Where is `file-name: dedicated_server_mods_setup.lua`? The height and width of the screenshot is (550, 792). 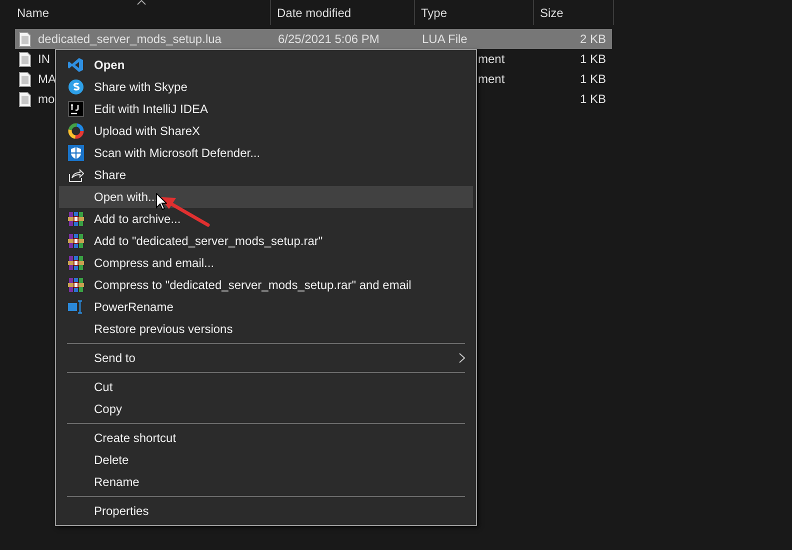
file-name: dedicated_server_mods_setup.lua is located at coordinates (130, 39).